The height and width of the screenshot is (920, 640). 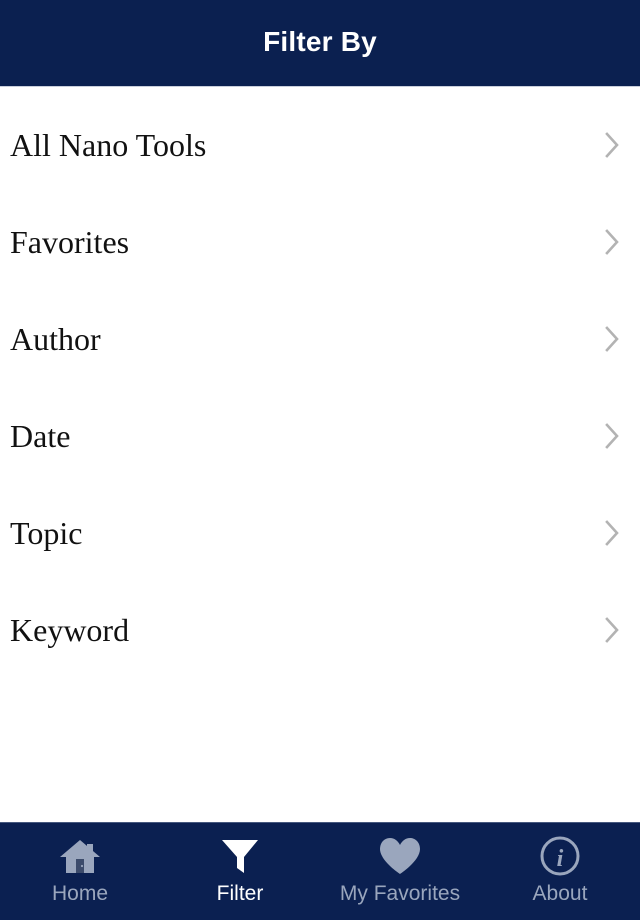 I want to click on list-item-label: Topic, so click(x=46, y=532).